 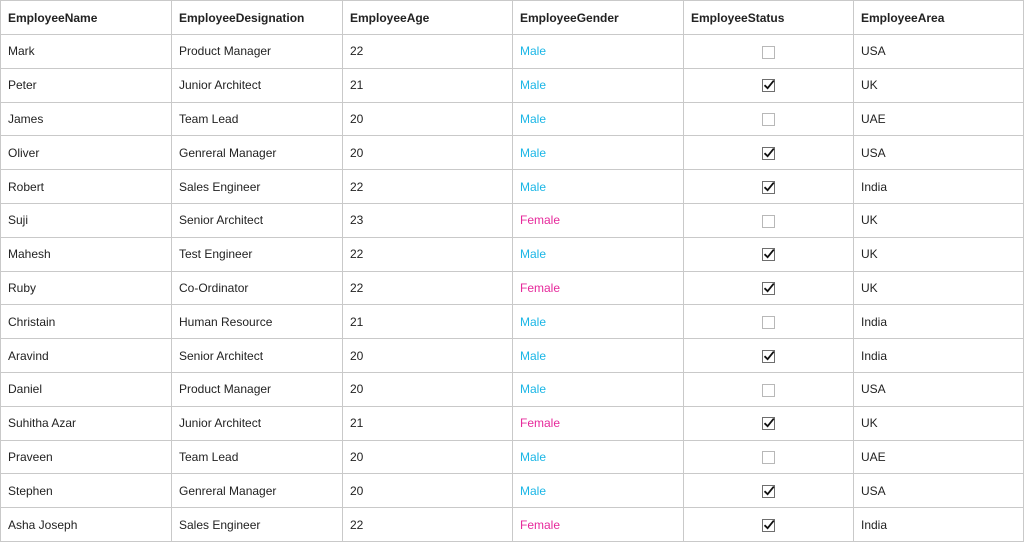 What do you see at coordinates (86, 355) in the screenshot?
I see `cell-employee-name: Aravind` at bounding box center [86, 355].